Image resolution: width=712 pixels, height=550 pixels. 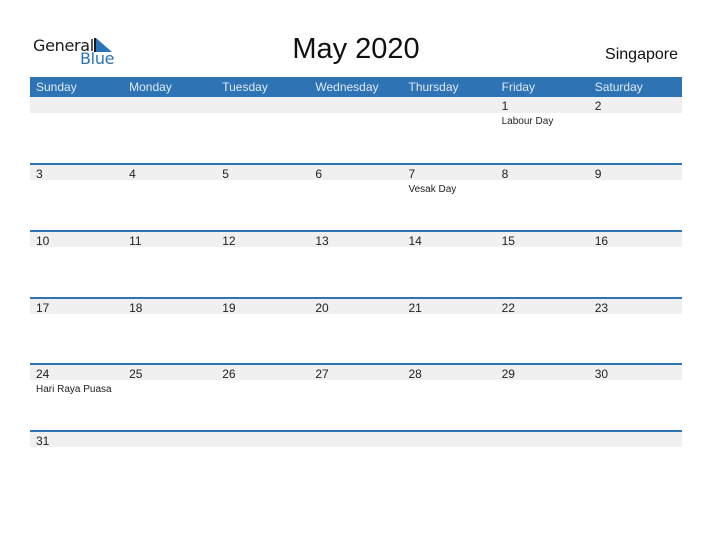 I want to click on day-cell: 20, so click(x=355, y=330).